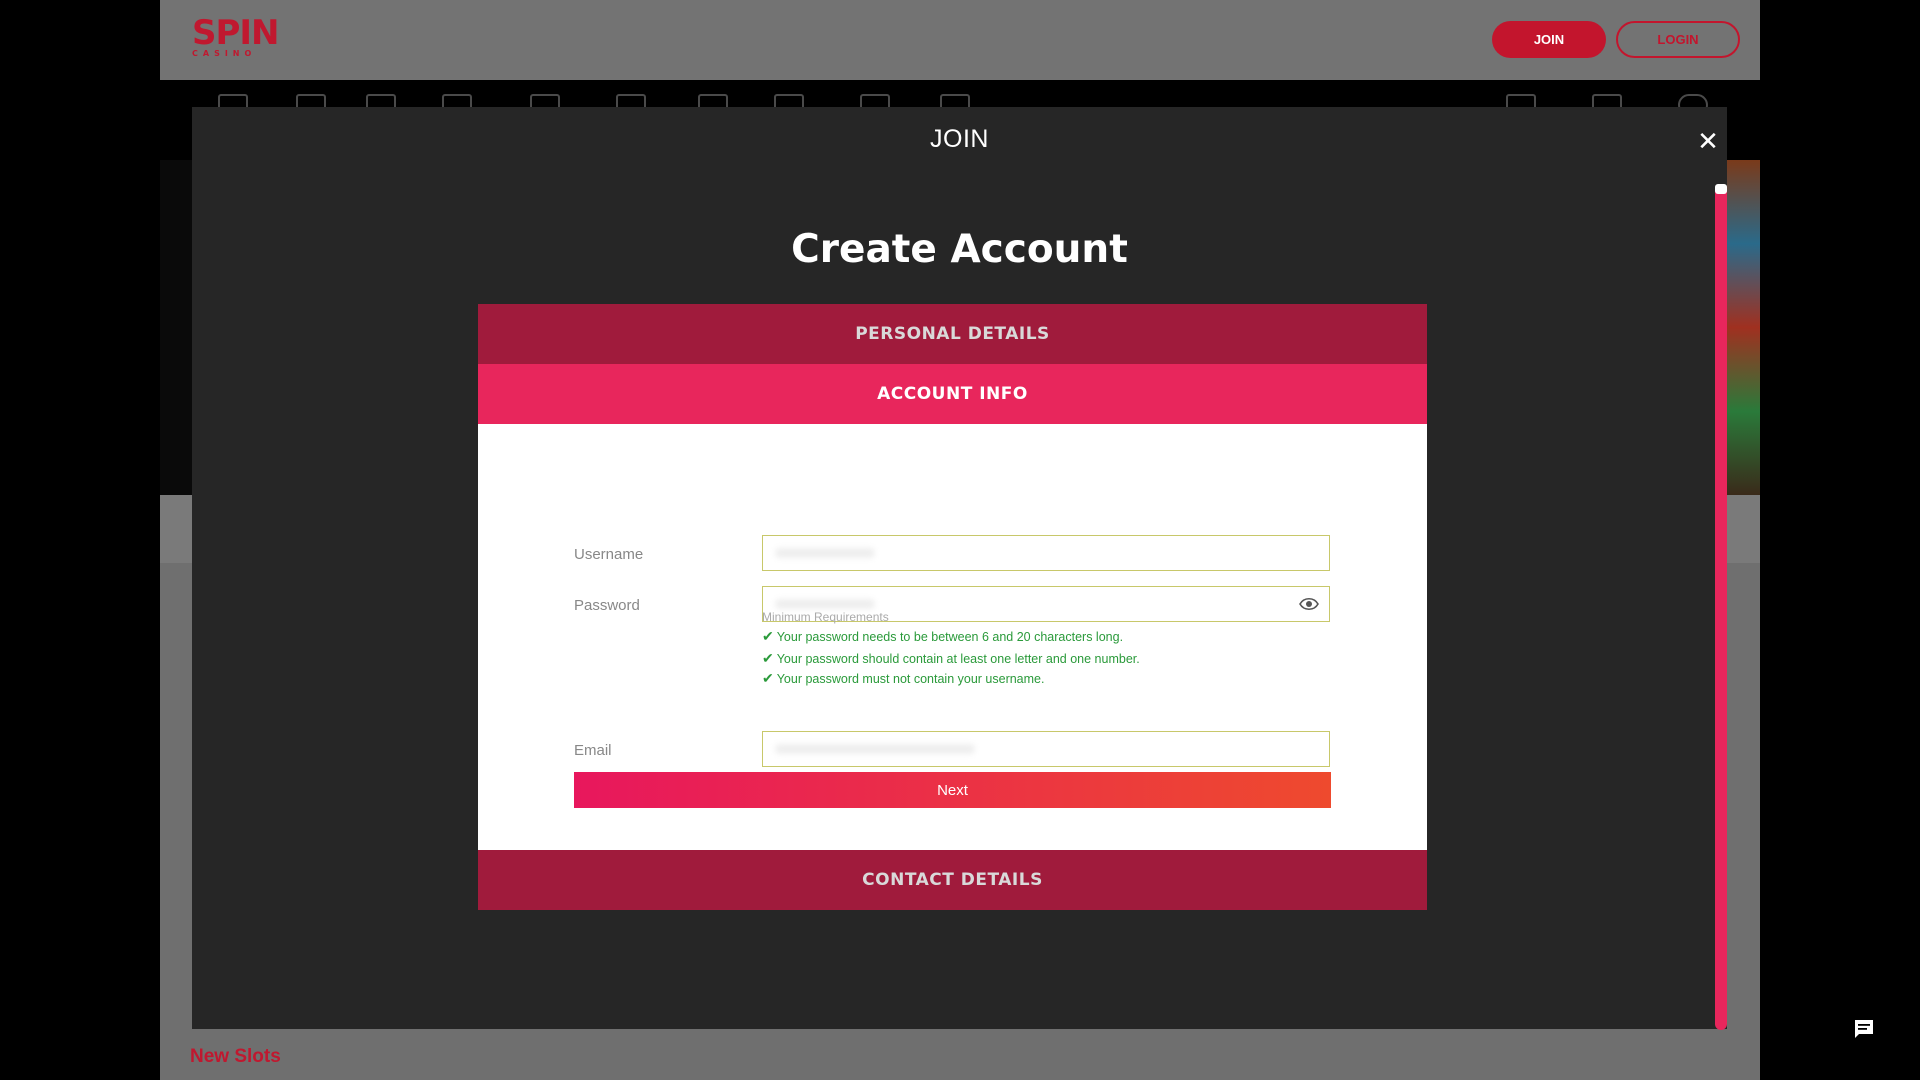 Image resolution: width=1920 pixels, height=1080 pixels. I want to click on modal-title: JOIN, so click(959, 139).